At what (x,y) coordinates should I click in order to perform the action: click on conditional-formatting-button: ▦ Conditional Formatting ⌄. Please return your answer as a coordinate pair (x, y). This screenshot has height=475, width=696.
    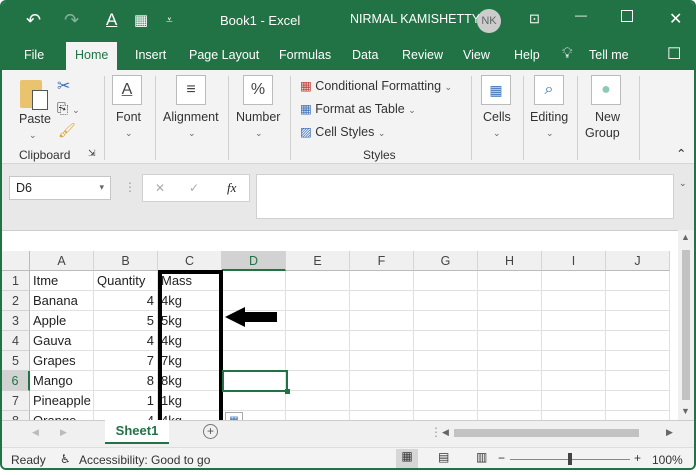
    Looking at the image, I should click on (376, 85).